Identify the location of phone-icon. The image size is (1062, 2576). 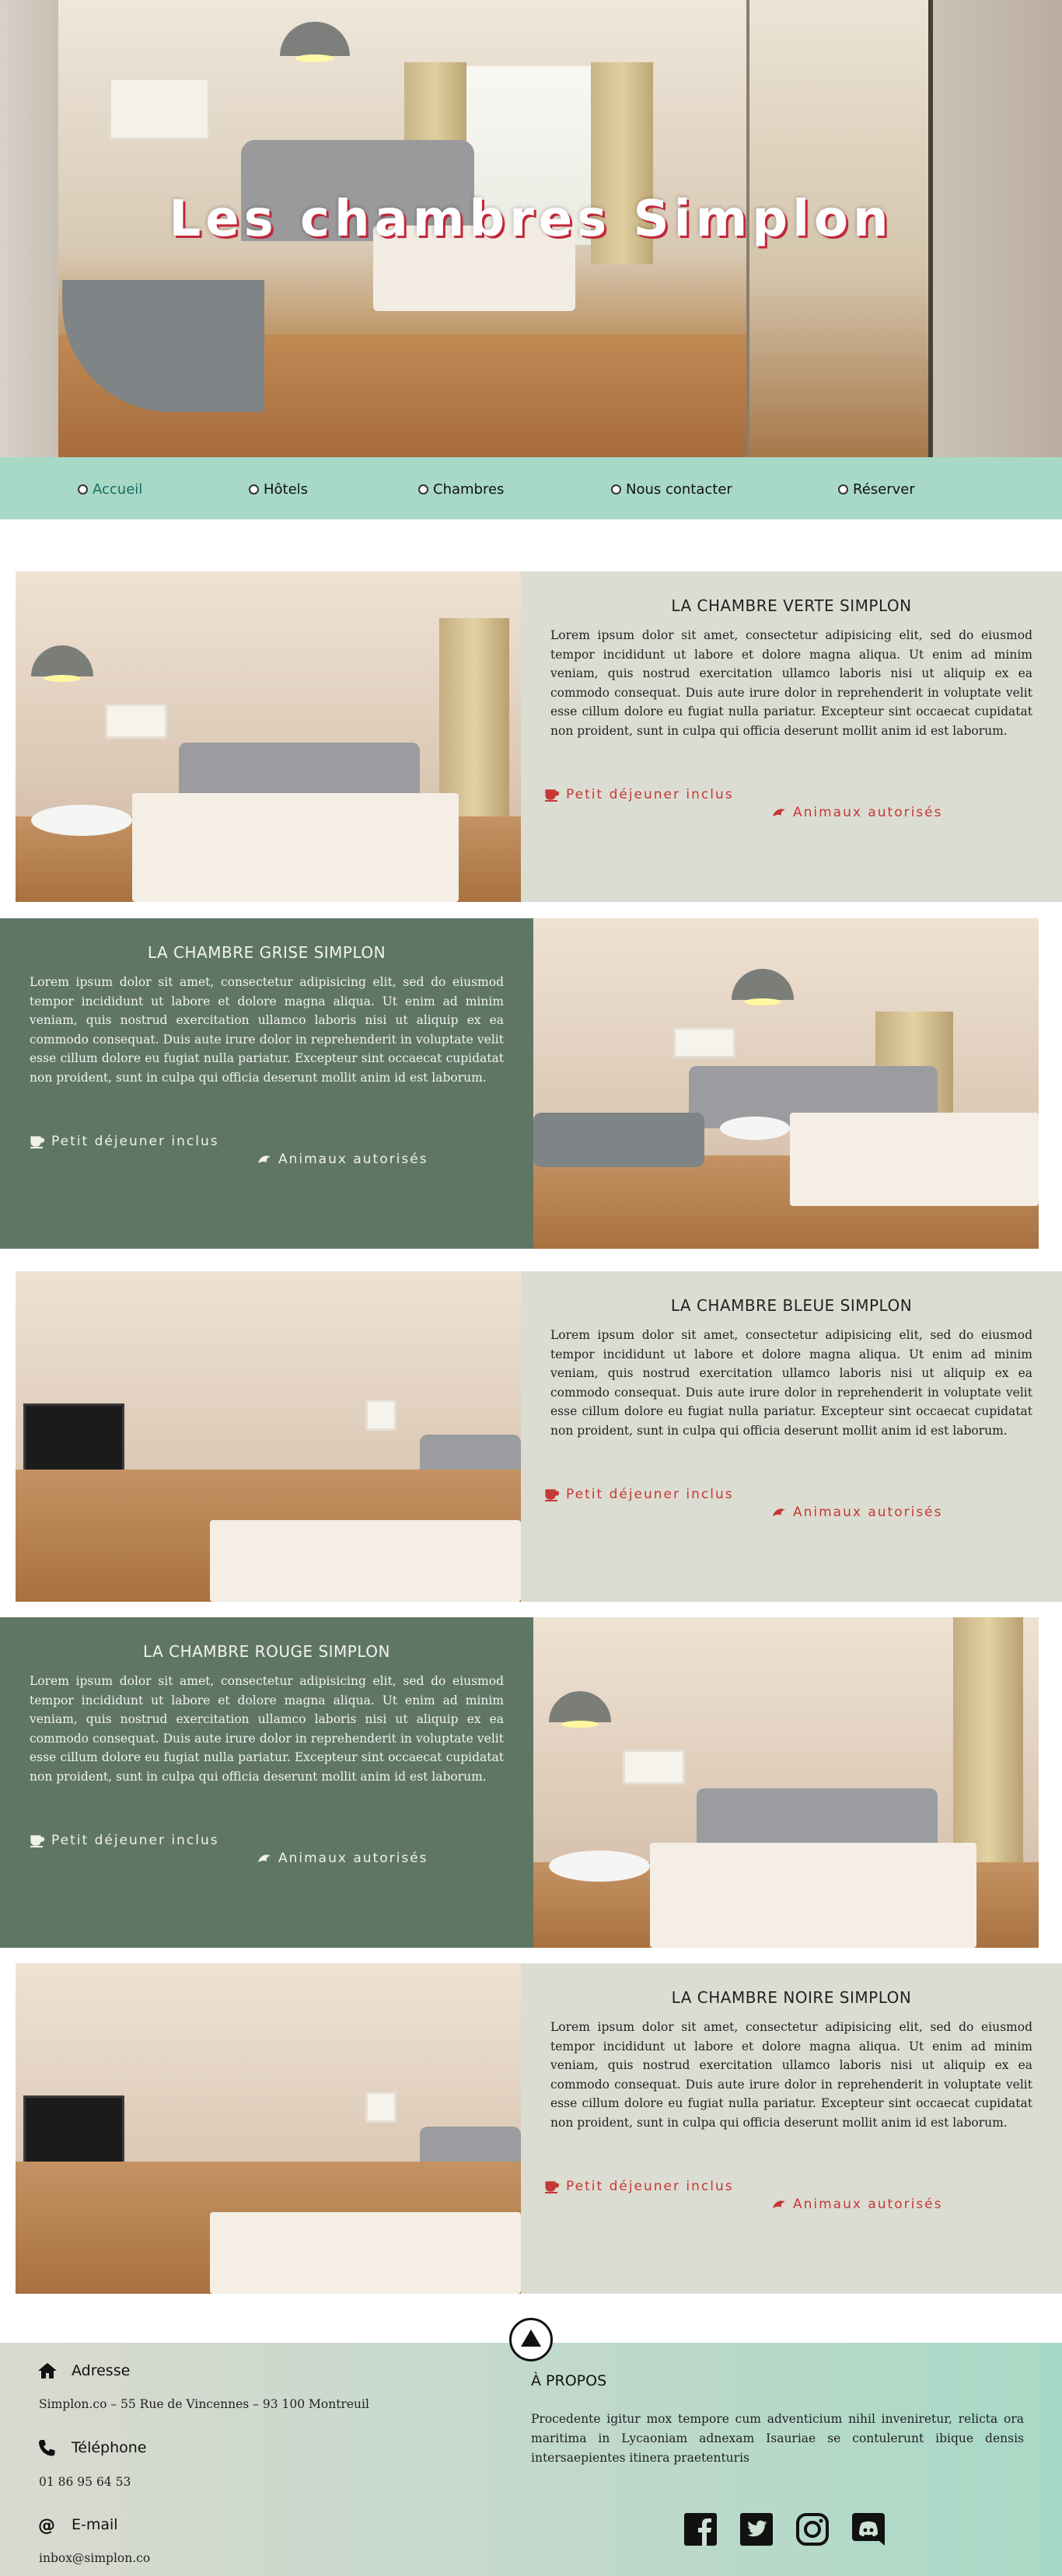
(47, 2448).